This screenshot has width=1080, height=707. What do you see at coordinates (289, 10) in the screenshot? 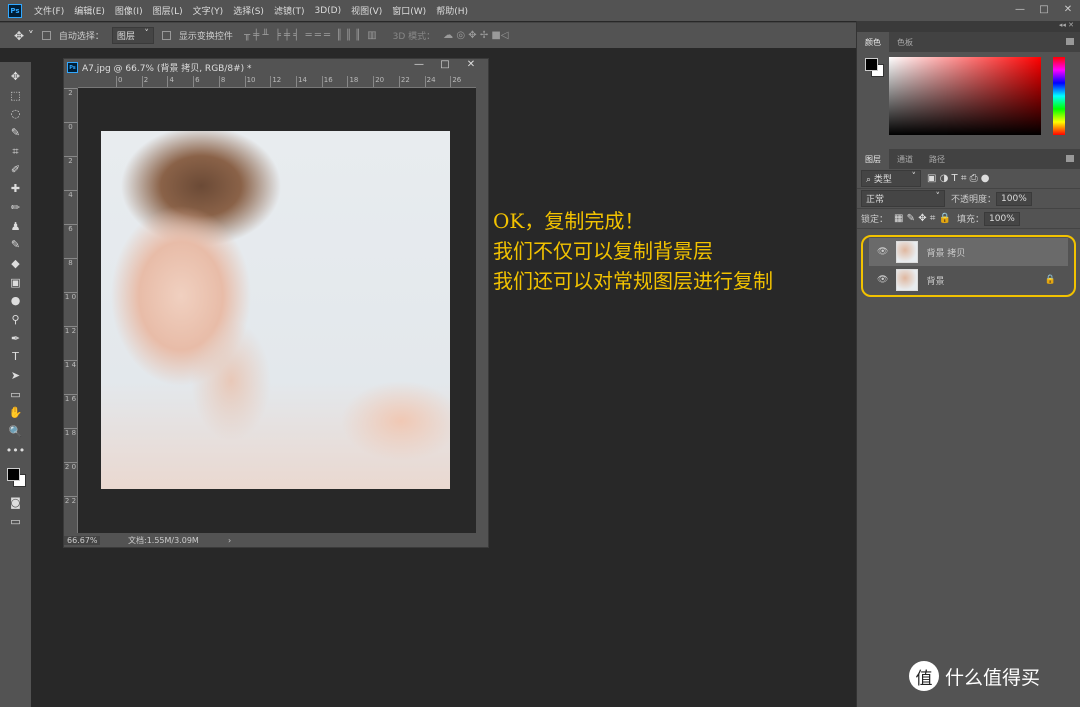
I see `menu-filter: 滤镜(T)` at bounding box center [289, 10].